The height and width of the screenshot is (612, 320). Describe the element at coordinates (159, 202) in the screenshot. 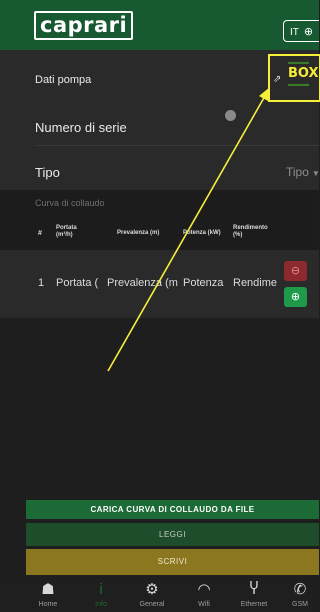

I see `curve-section-header: Curva di collaudo` at that location.